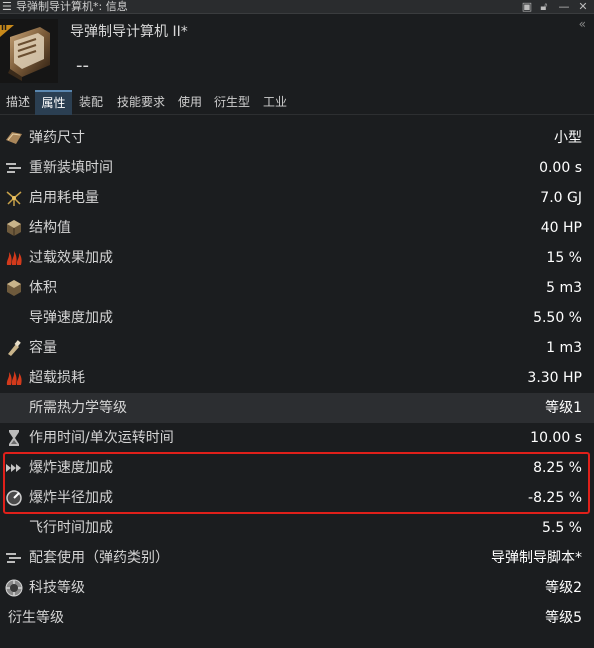  Describe the element at coordinates (129, 32) in the screenshot. I see `item-name: 导弹制导计算机 II*` at that location.